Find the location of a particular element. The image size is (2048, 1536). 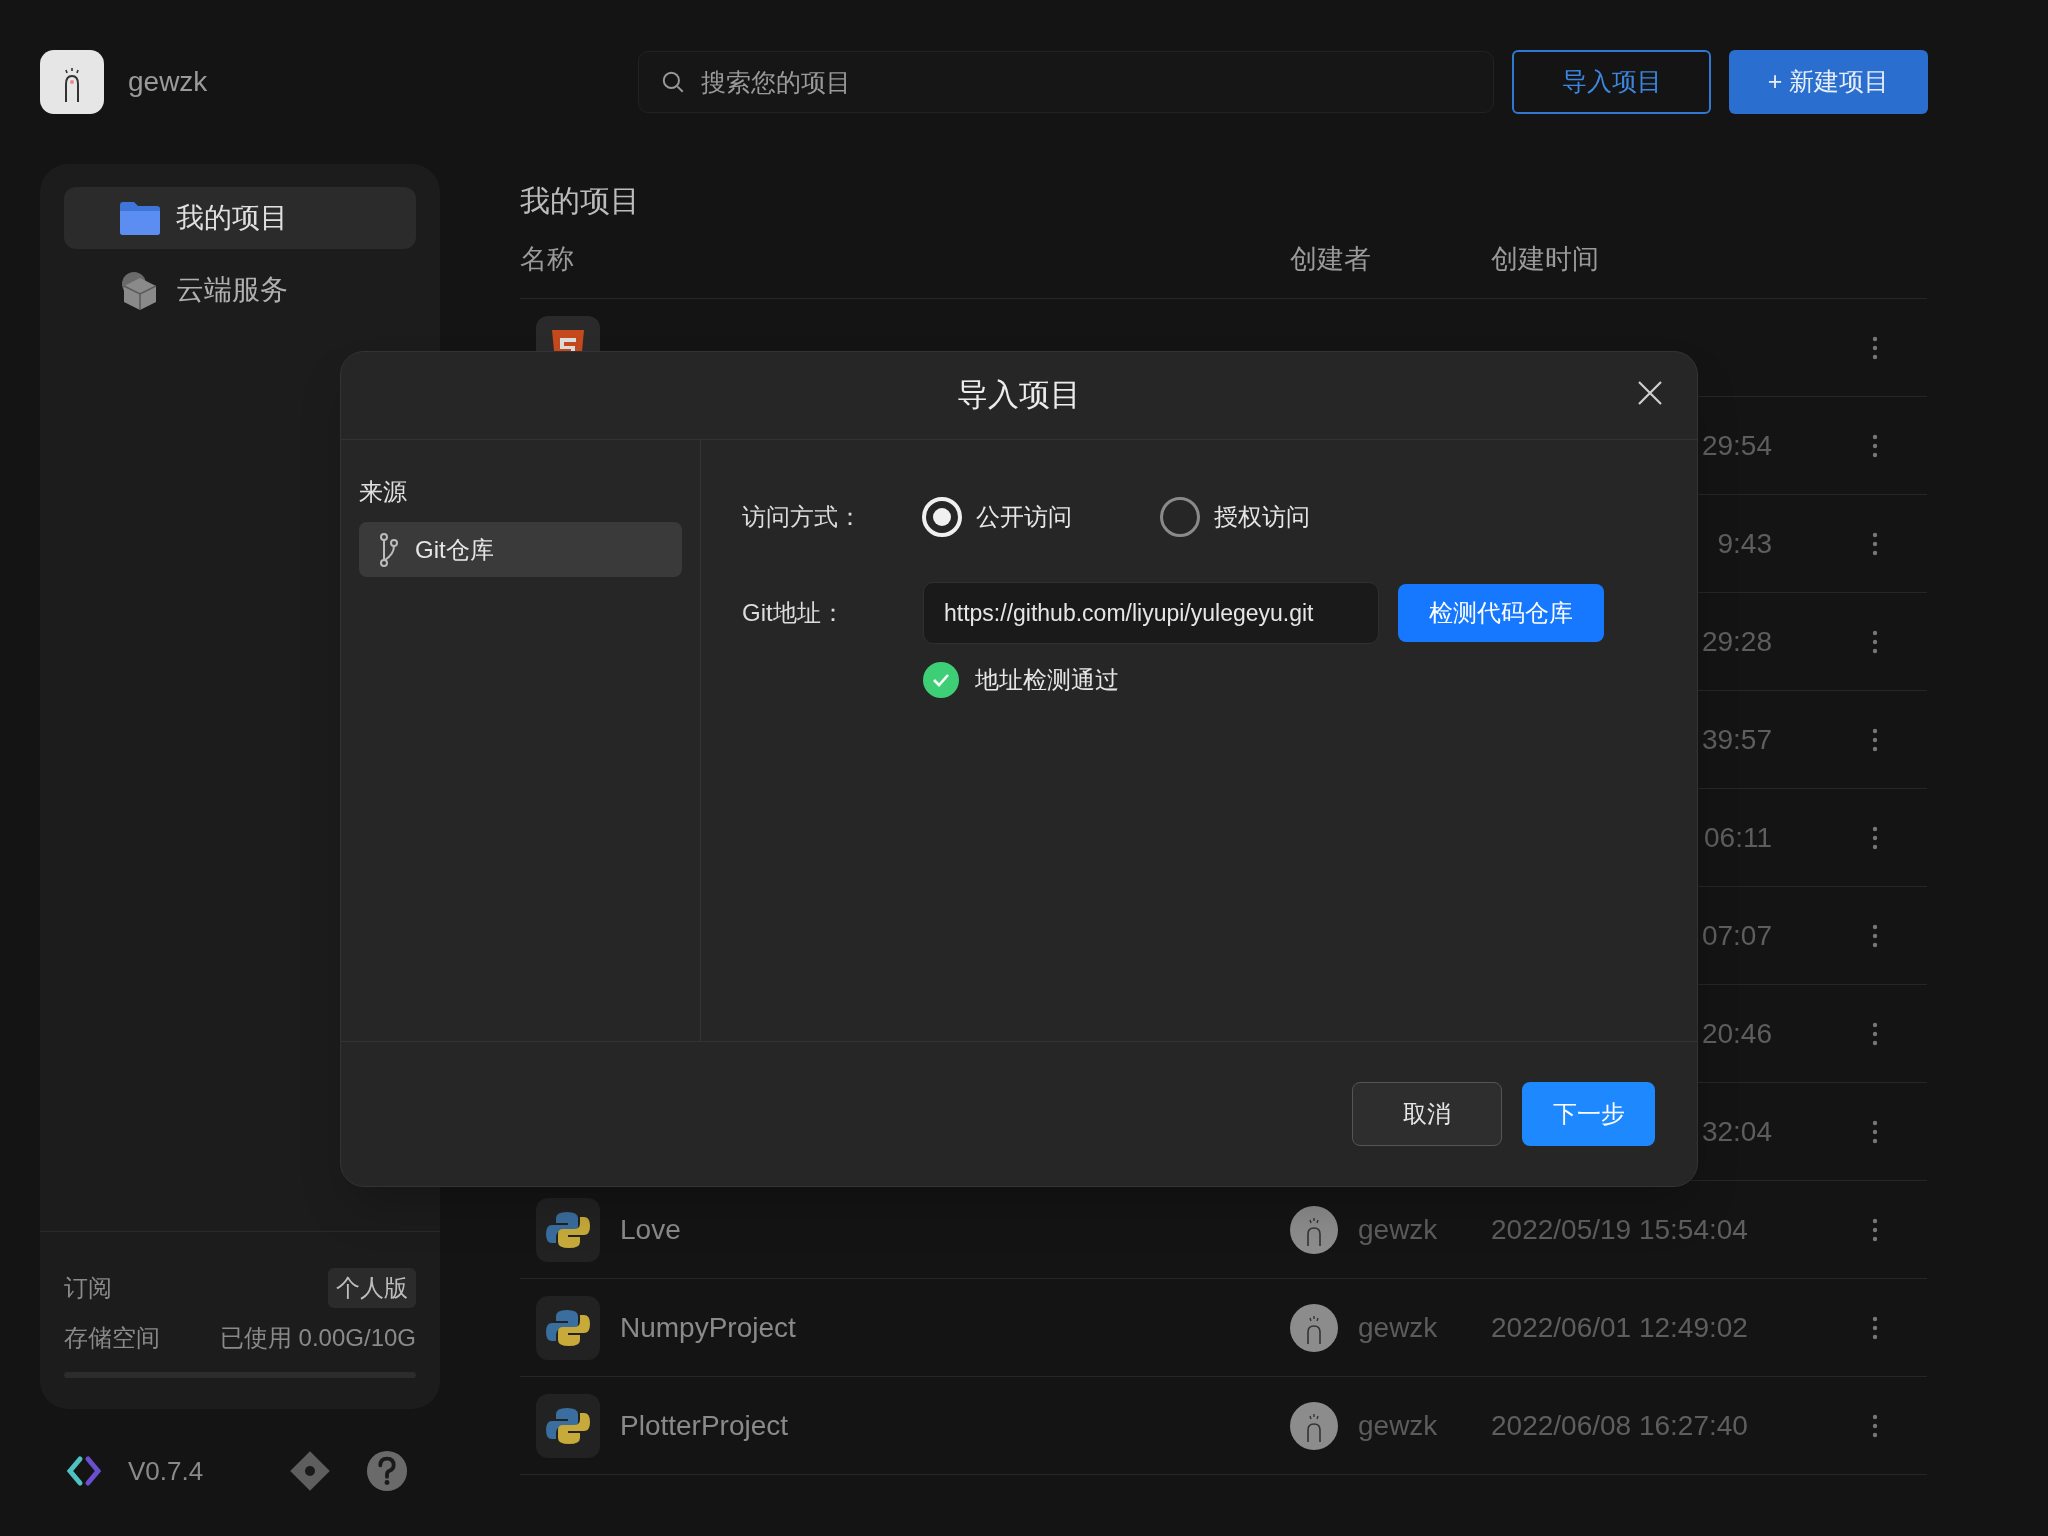

branch-icon is located at coordinates (389, 549).